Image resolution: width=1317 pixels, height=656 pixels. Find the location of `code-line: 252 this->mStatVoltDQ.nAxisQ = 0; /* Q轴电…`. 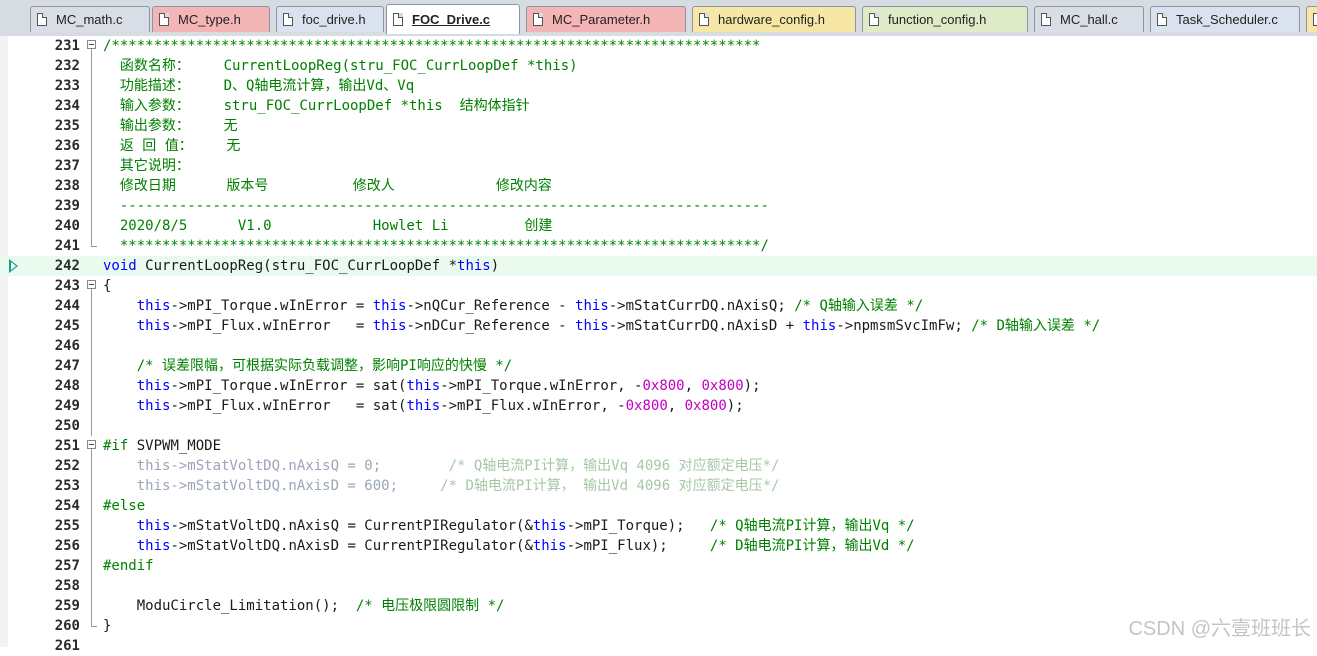

code-line: 252 this->mStatVoltDQ.nAxisQ = 0; /* Q轴电… is located at coordinates (658, 466).